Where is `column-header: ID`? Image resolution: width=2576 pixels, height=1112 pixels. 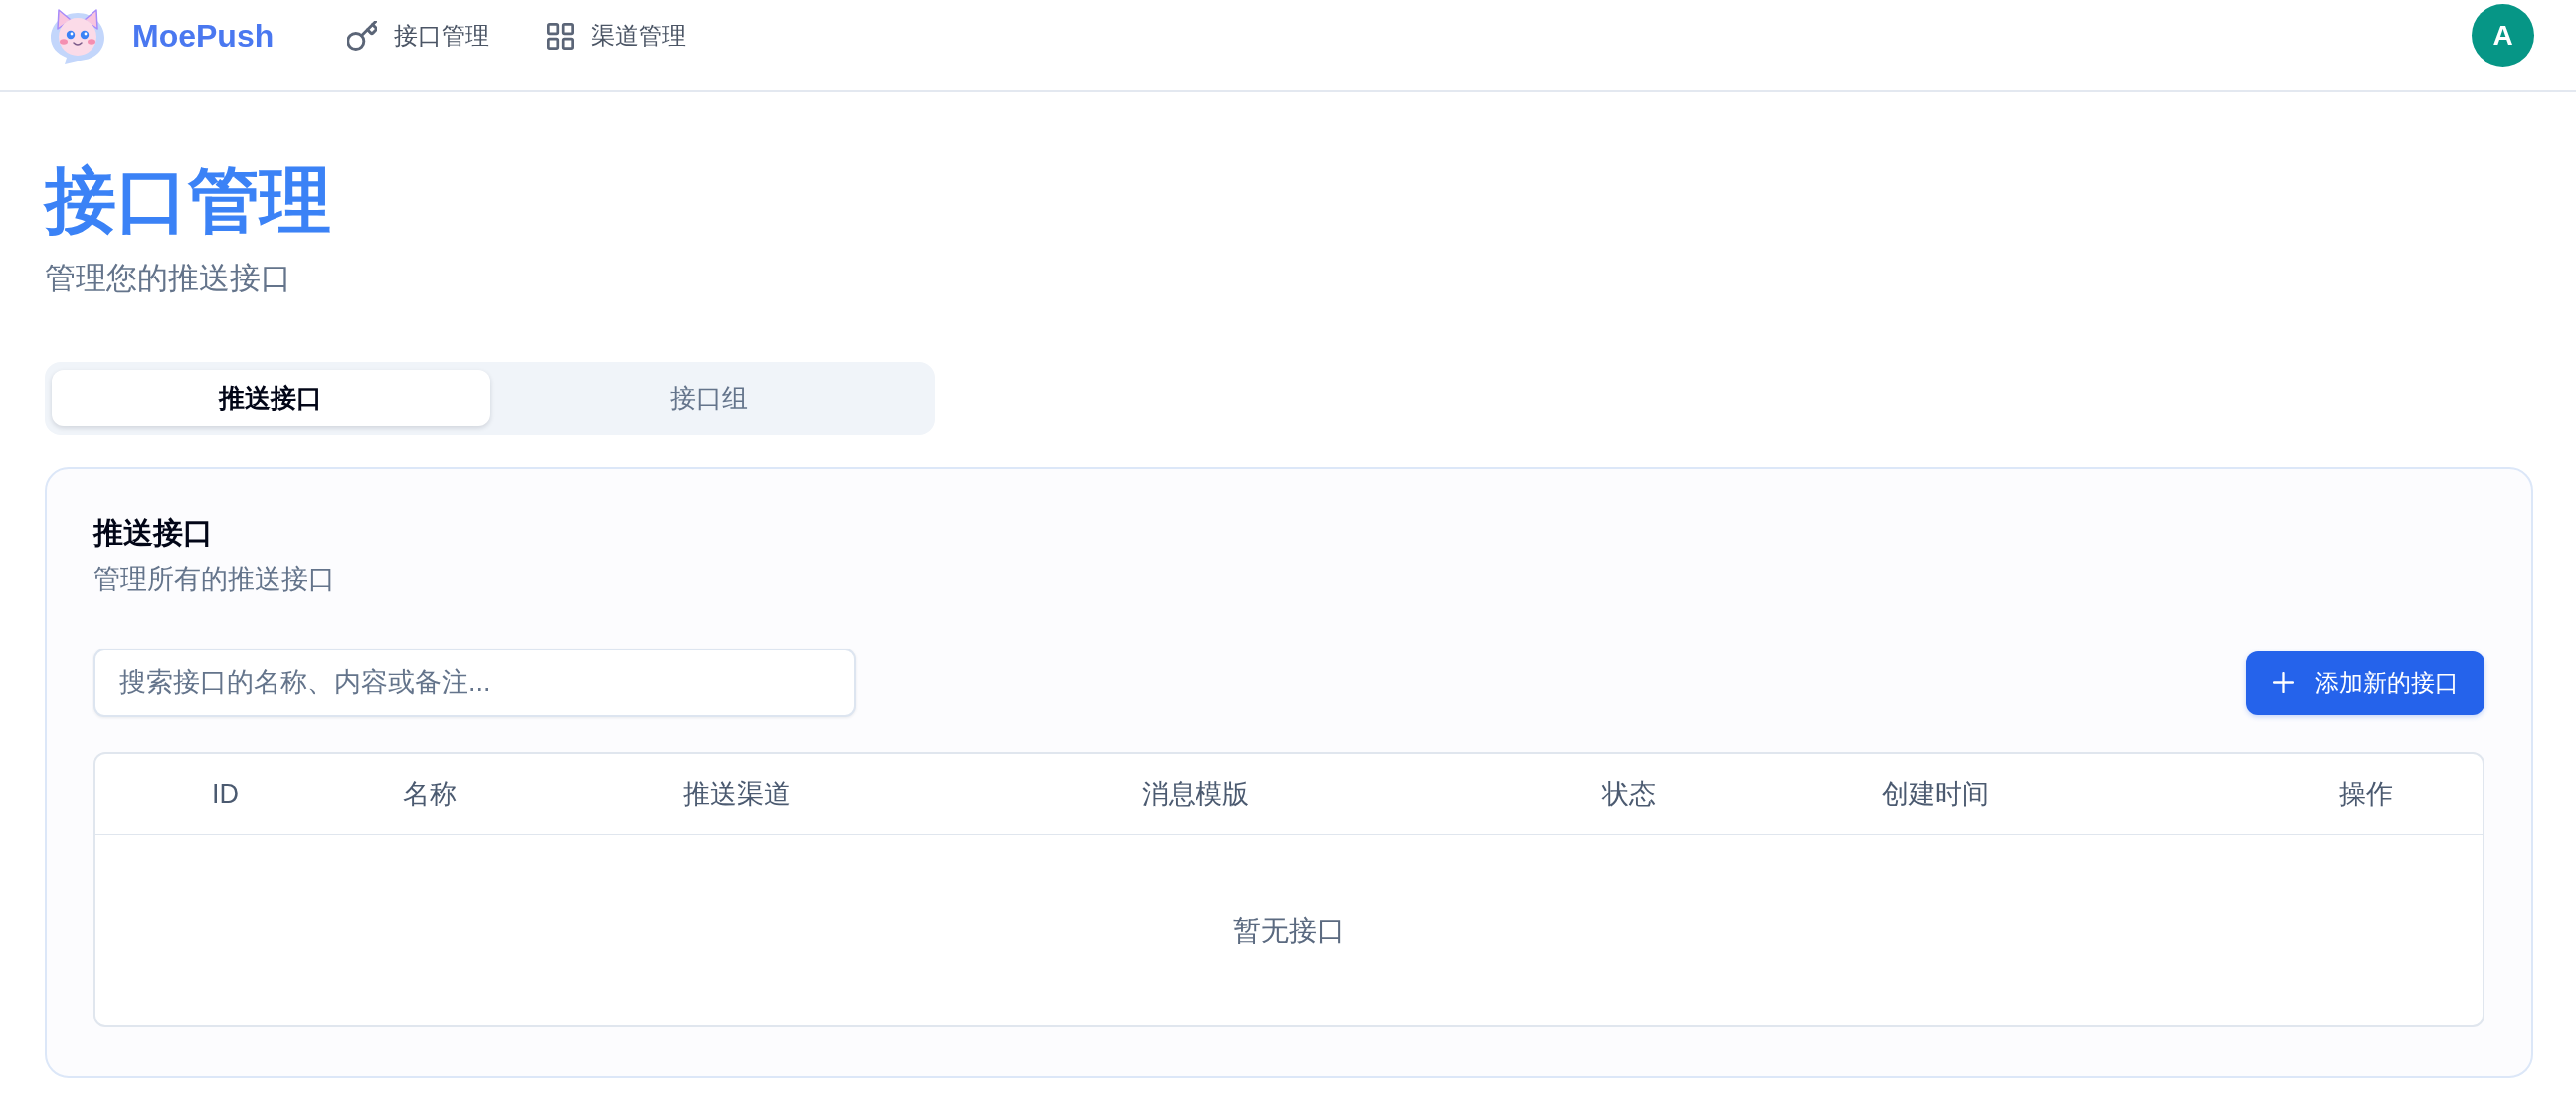 column-header: ID is located at coordinates (225, 794).